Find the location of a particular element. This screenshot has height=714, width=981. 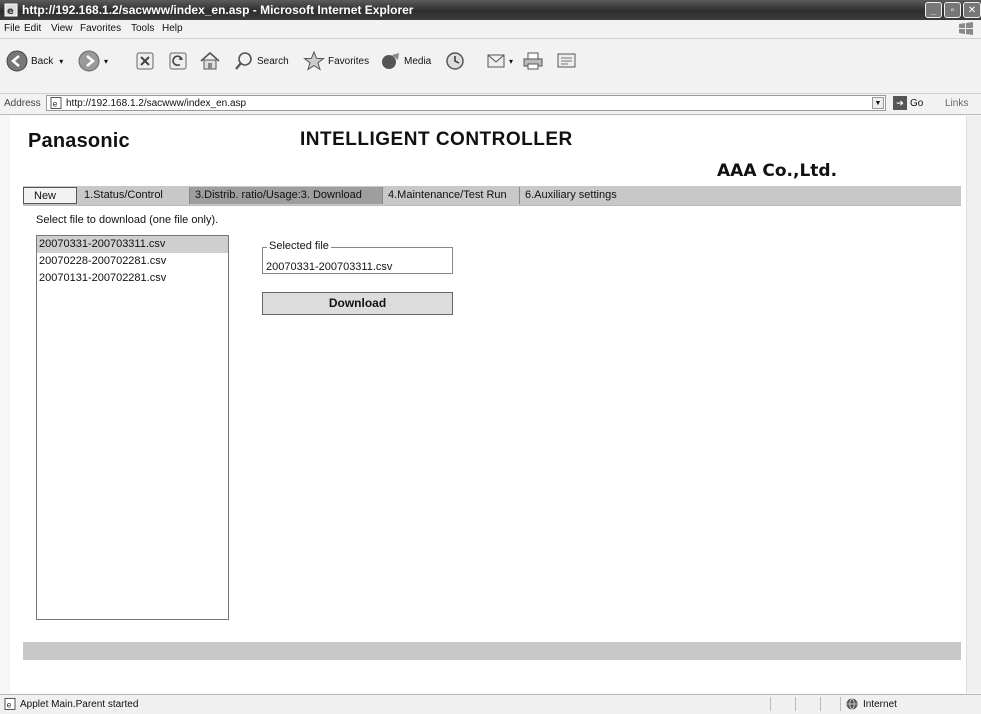

page-status-icon: e is located at coordinates (10, 704).